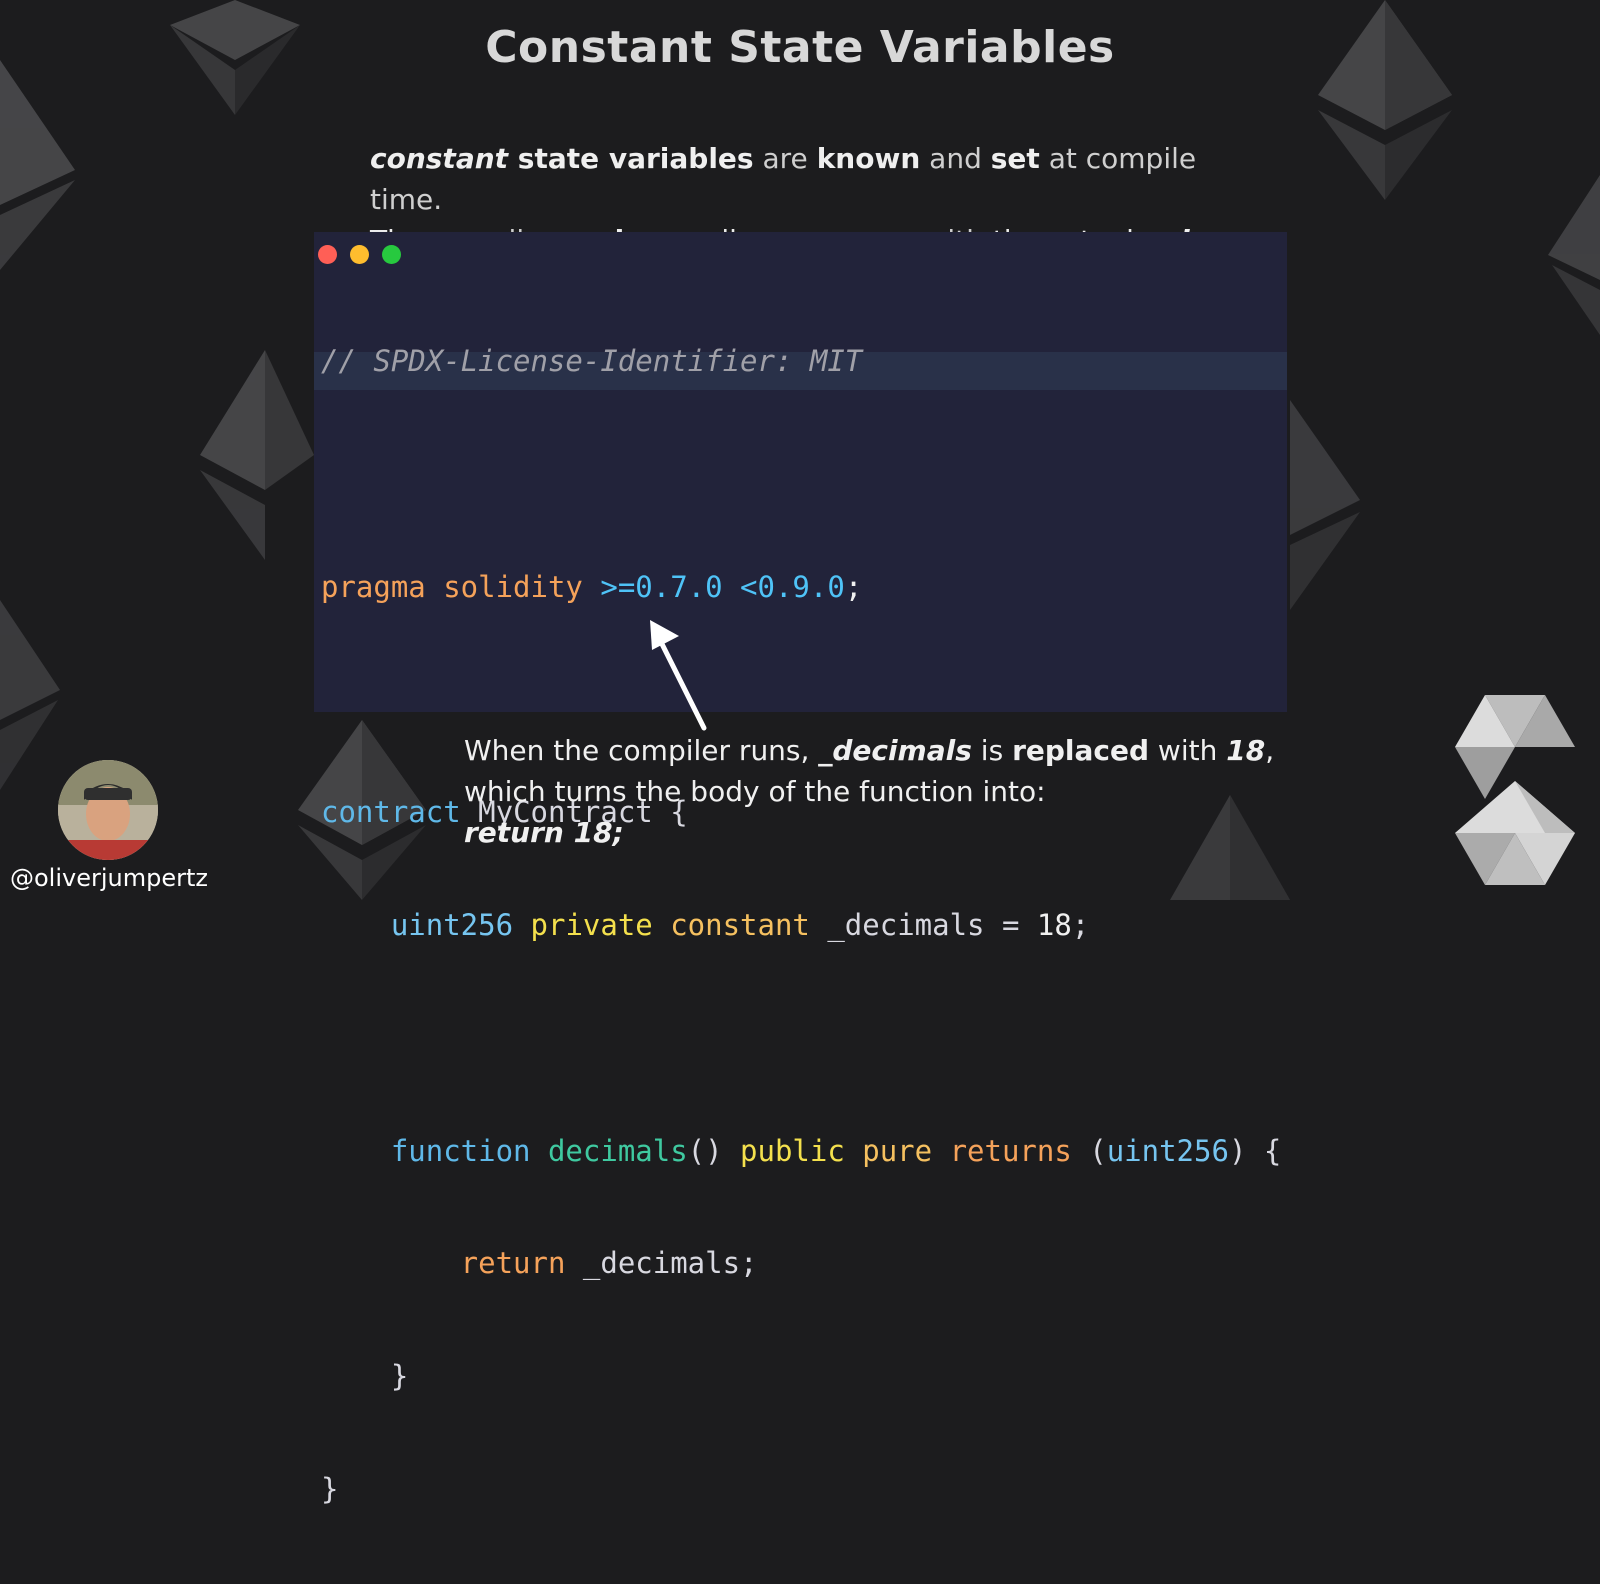 The height and width of the screenshot is (1584, 1600). I want to click on author-handle: @oliverjumpertz, so click(109, 878).